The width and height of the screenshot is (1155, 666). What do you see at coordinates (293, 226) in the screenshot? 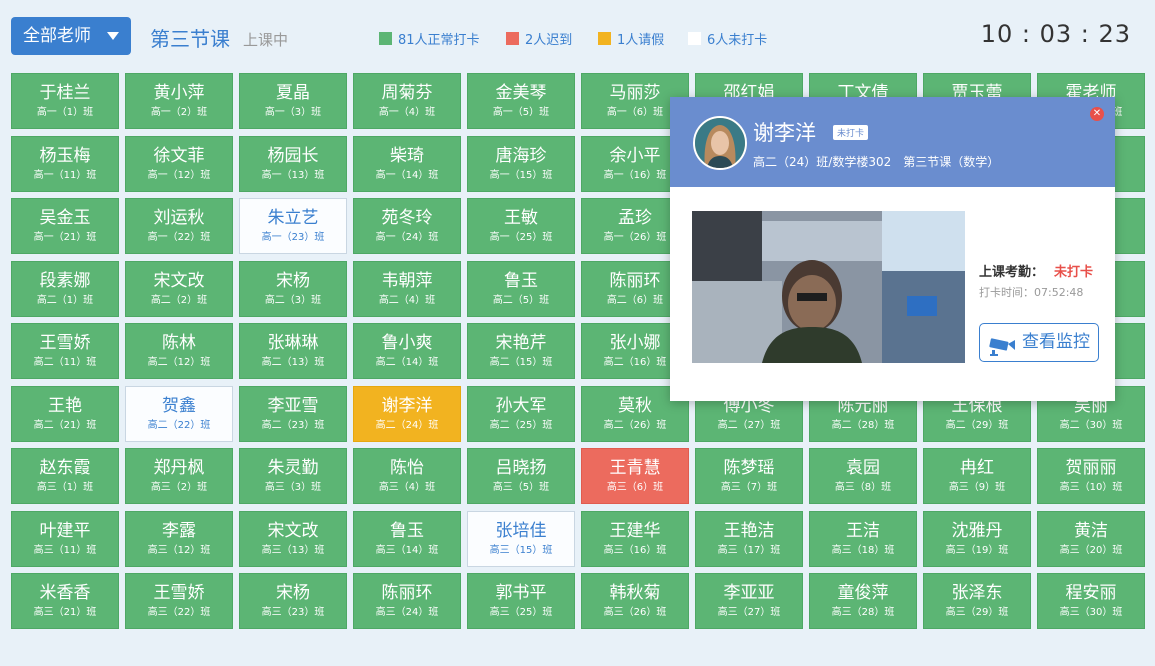
I see `teacher-card: 朱立艺 高一（23）班` at bounding box center [293, 226].